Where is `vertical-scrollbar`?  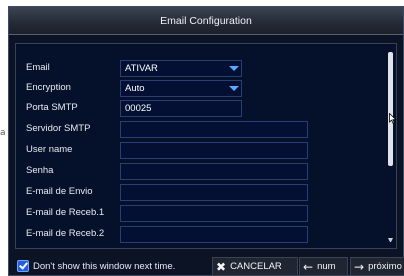 vertical-scrollbar is located at coordinates (390, 147).